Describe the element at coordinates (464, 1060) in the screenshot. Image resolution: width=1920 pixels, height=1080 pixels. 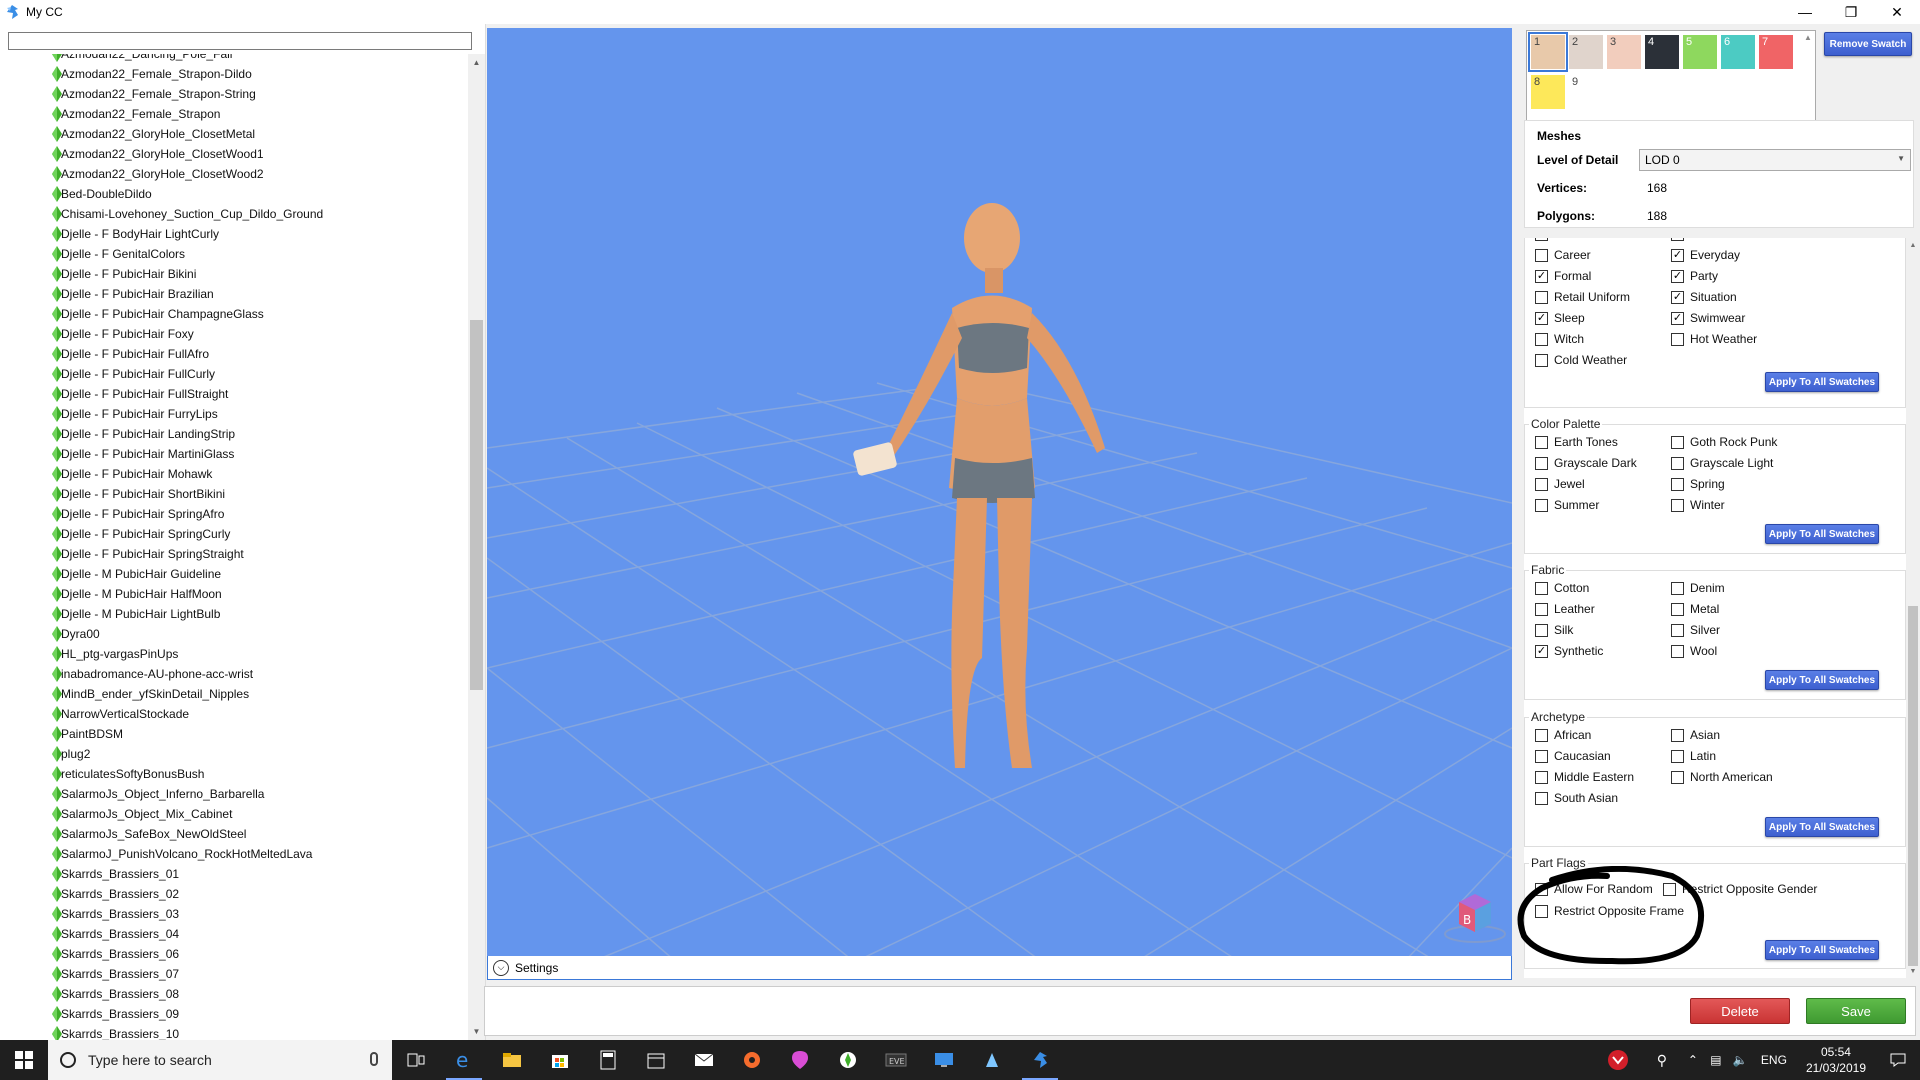
I see `edge-icon: e` at that location.